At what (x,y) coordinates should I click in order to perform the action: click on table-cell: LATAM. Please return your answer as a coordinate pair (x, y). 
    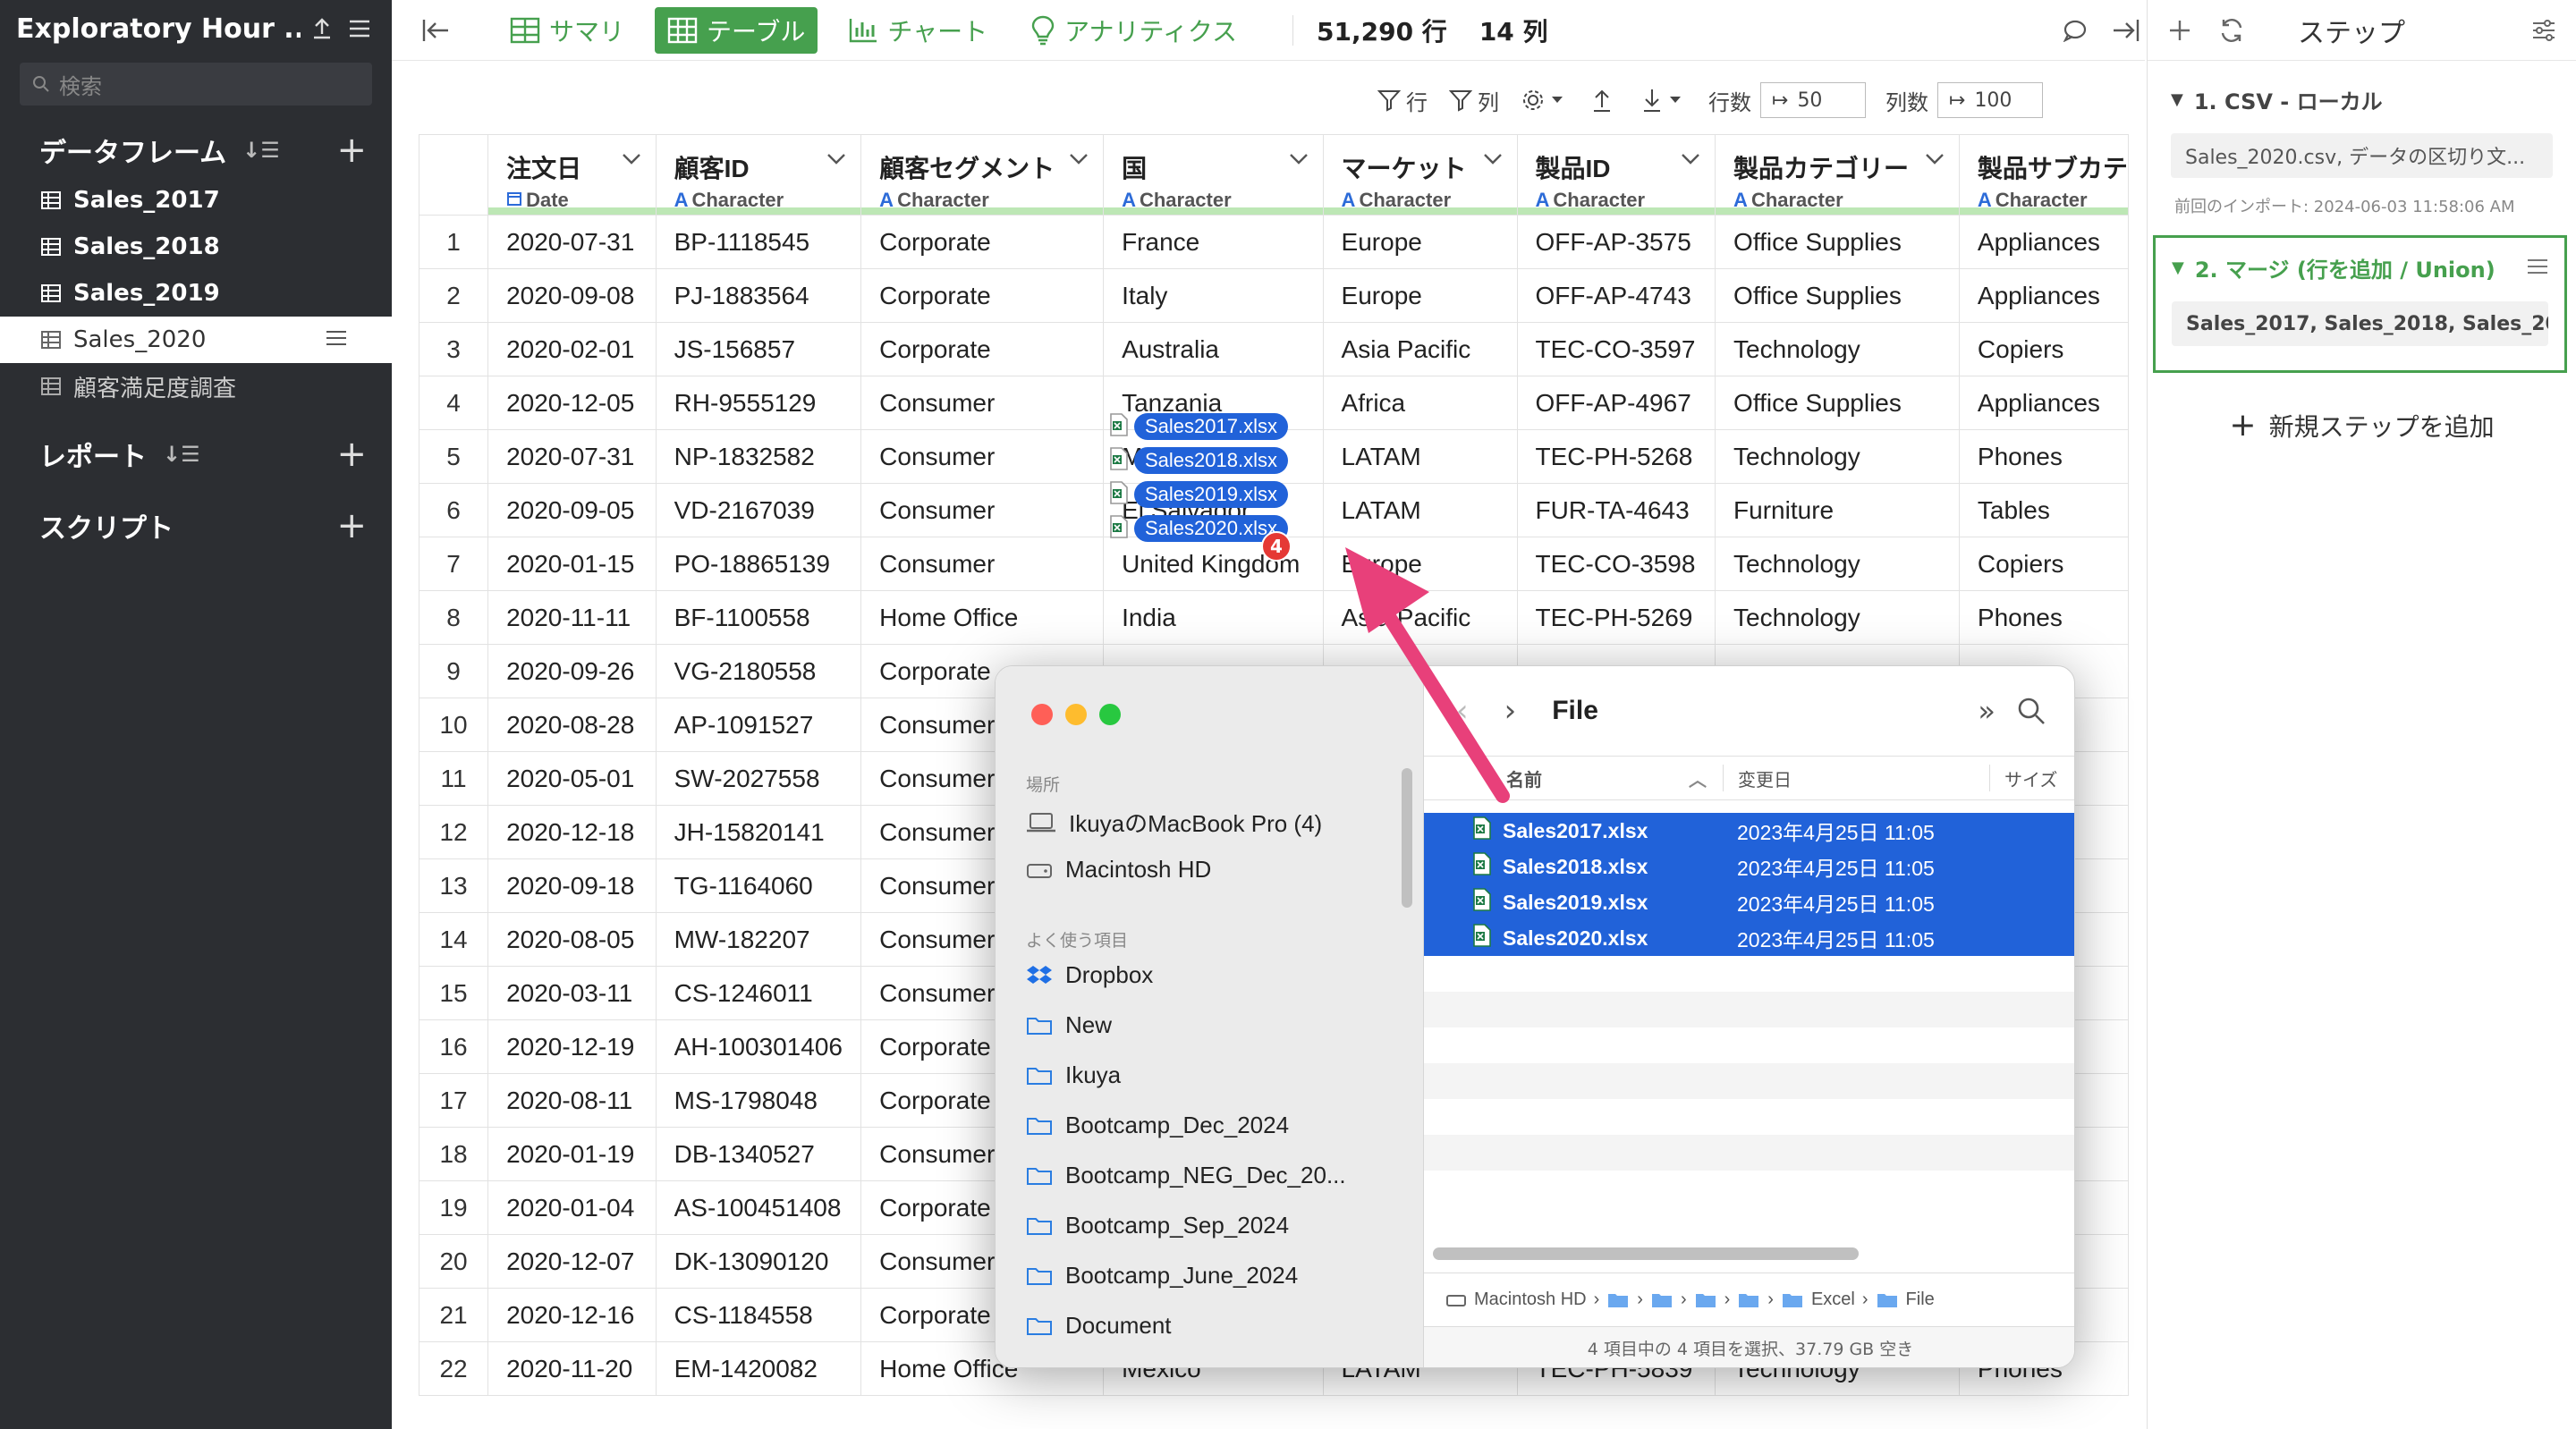
    Looking at the image, I should click on (1420, 456).